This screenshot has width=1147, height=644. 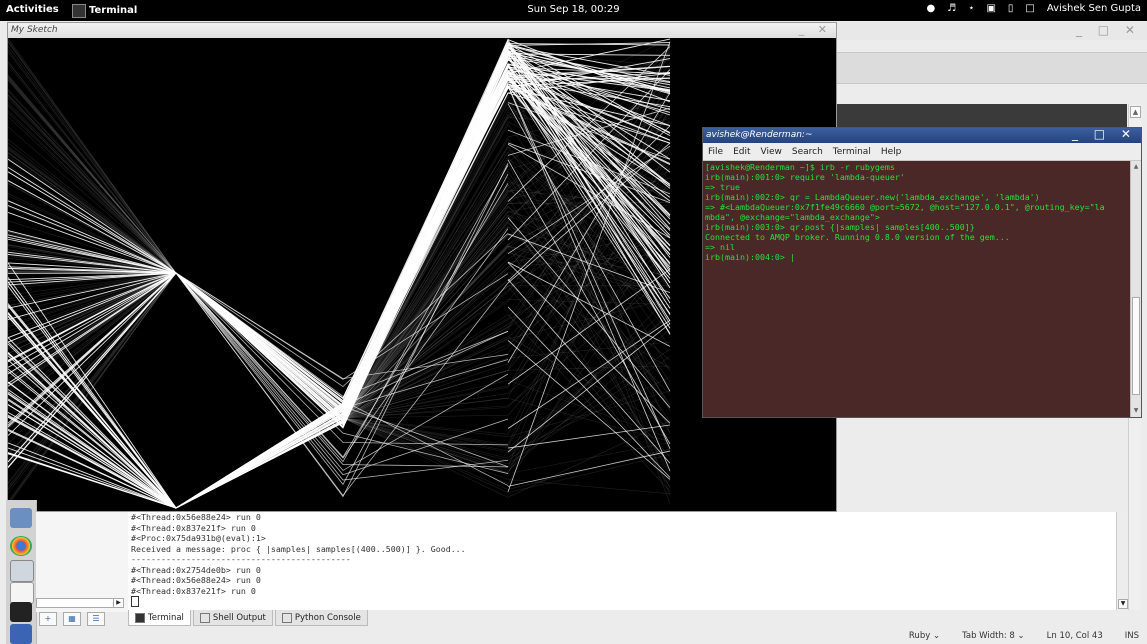 I want to click on menu-file: File, so click(x=715, y=152).